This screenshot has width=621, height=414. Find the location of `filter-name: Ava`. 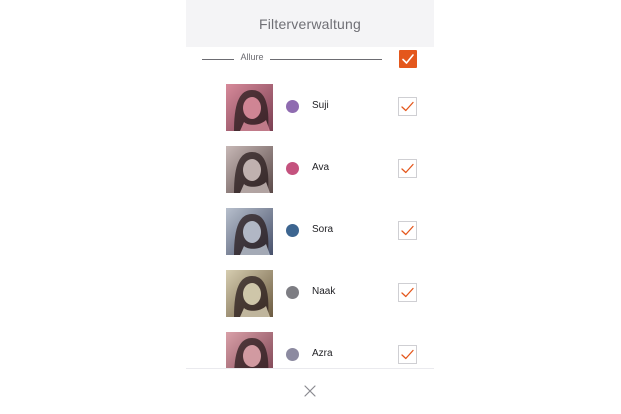

filter-name: Ava is located at coordinates (321, 167).